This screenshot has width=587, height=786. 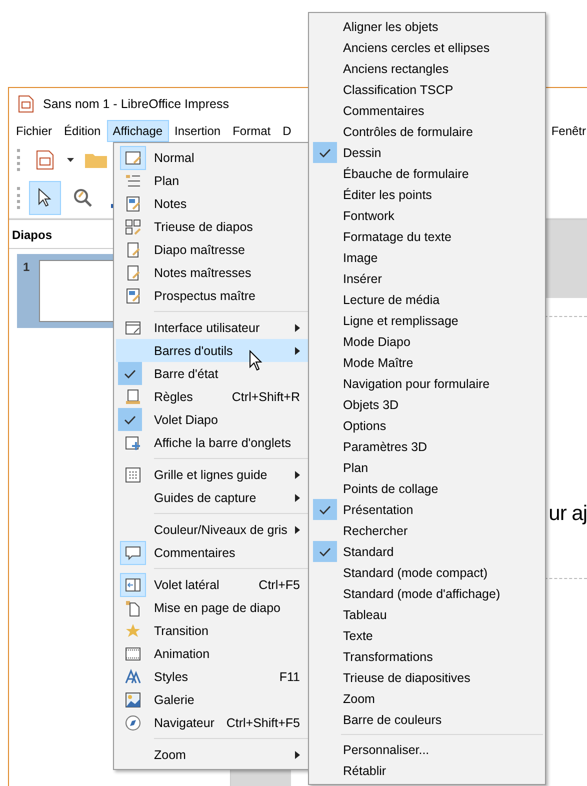 I want to click on slide-title-text: ur aj, so click(x=567, y=514).